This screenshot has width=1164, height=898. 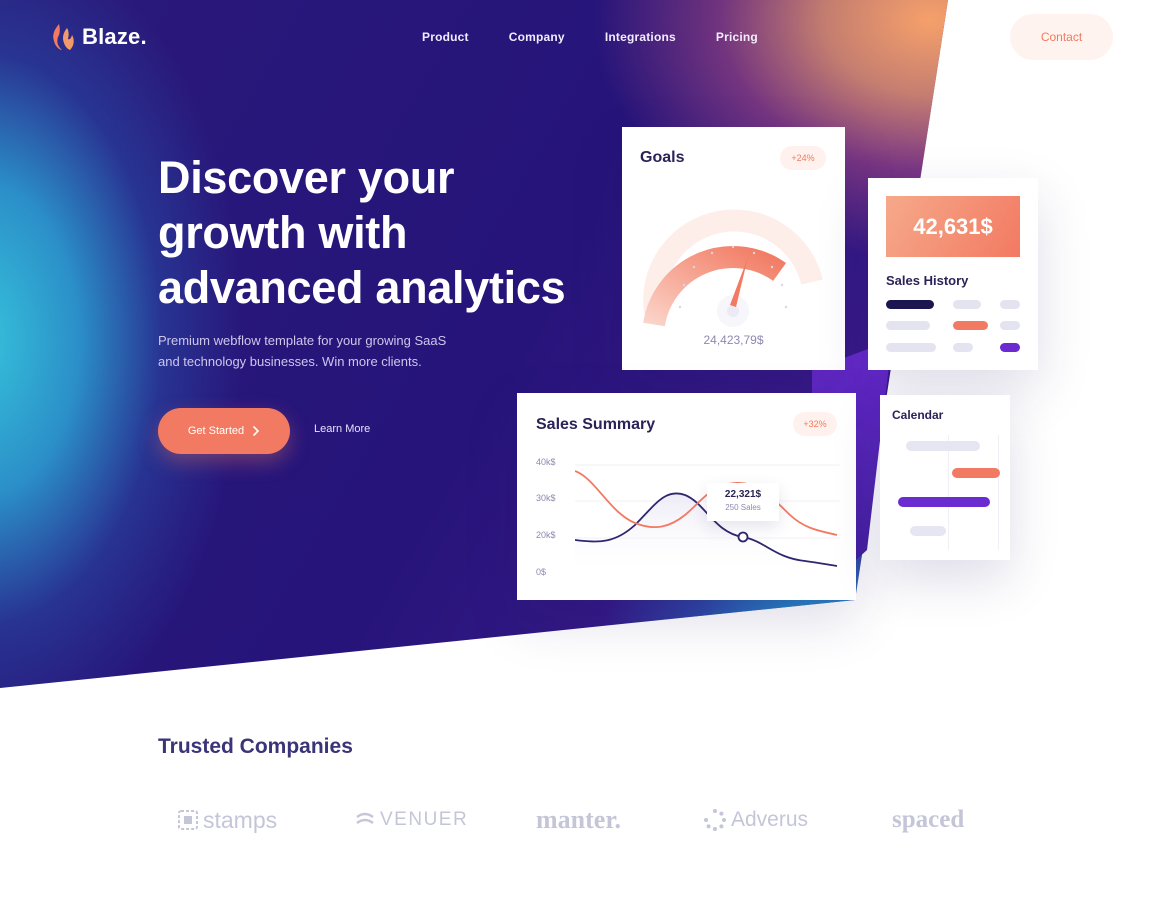 I want to click on tooltip-value: 22,321$, so click(x=743, y=494).